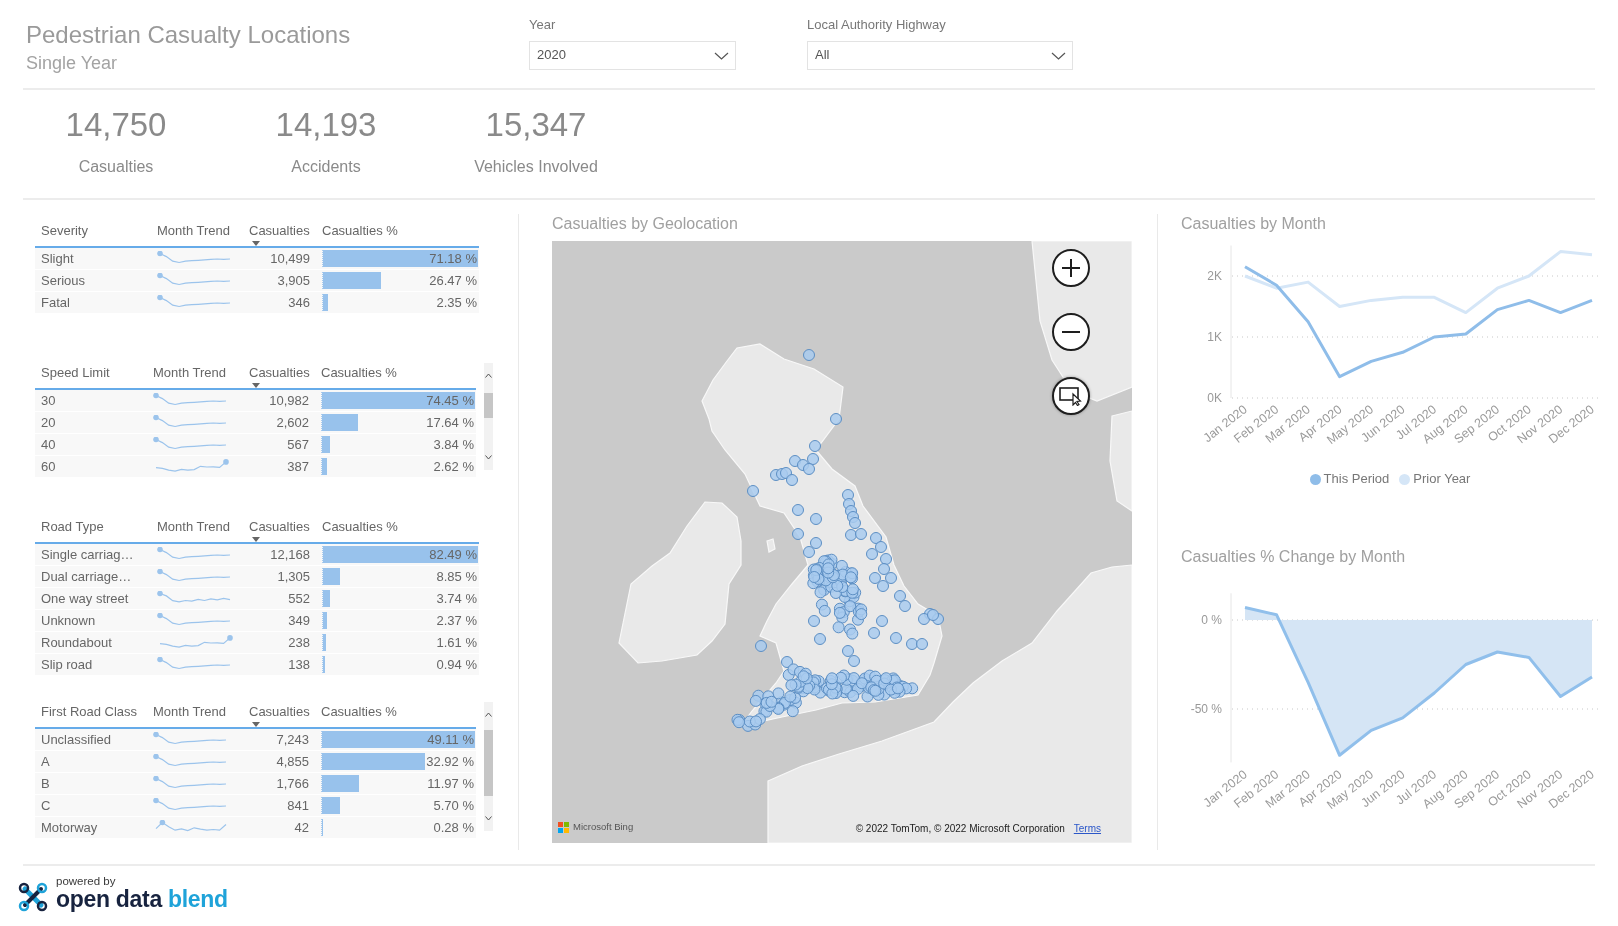 This screenshot has height=926, width=1618. Describe the element at coordinates (64, 231) in the screenshot. I see `column-header: Severity` at that location.